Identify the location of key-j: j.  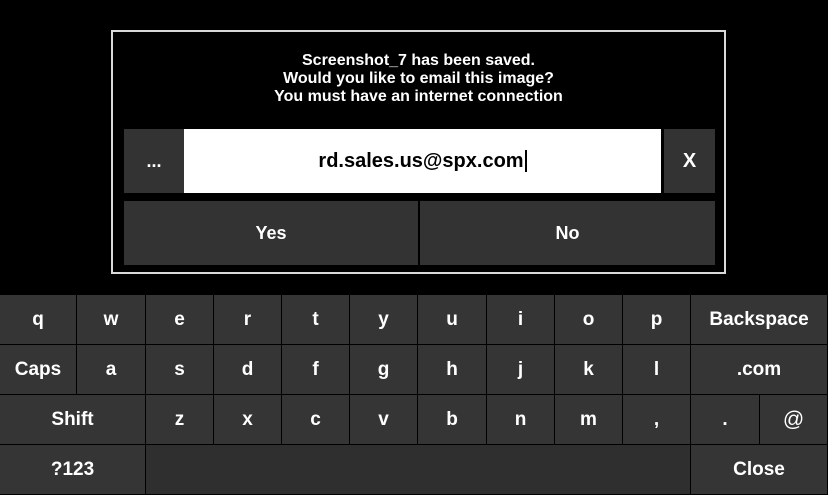
(521, 370).